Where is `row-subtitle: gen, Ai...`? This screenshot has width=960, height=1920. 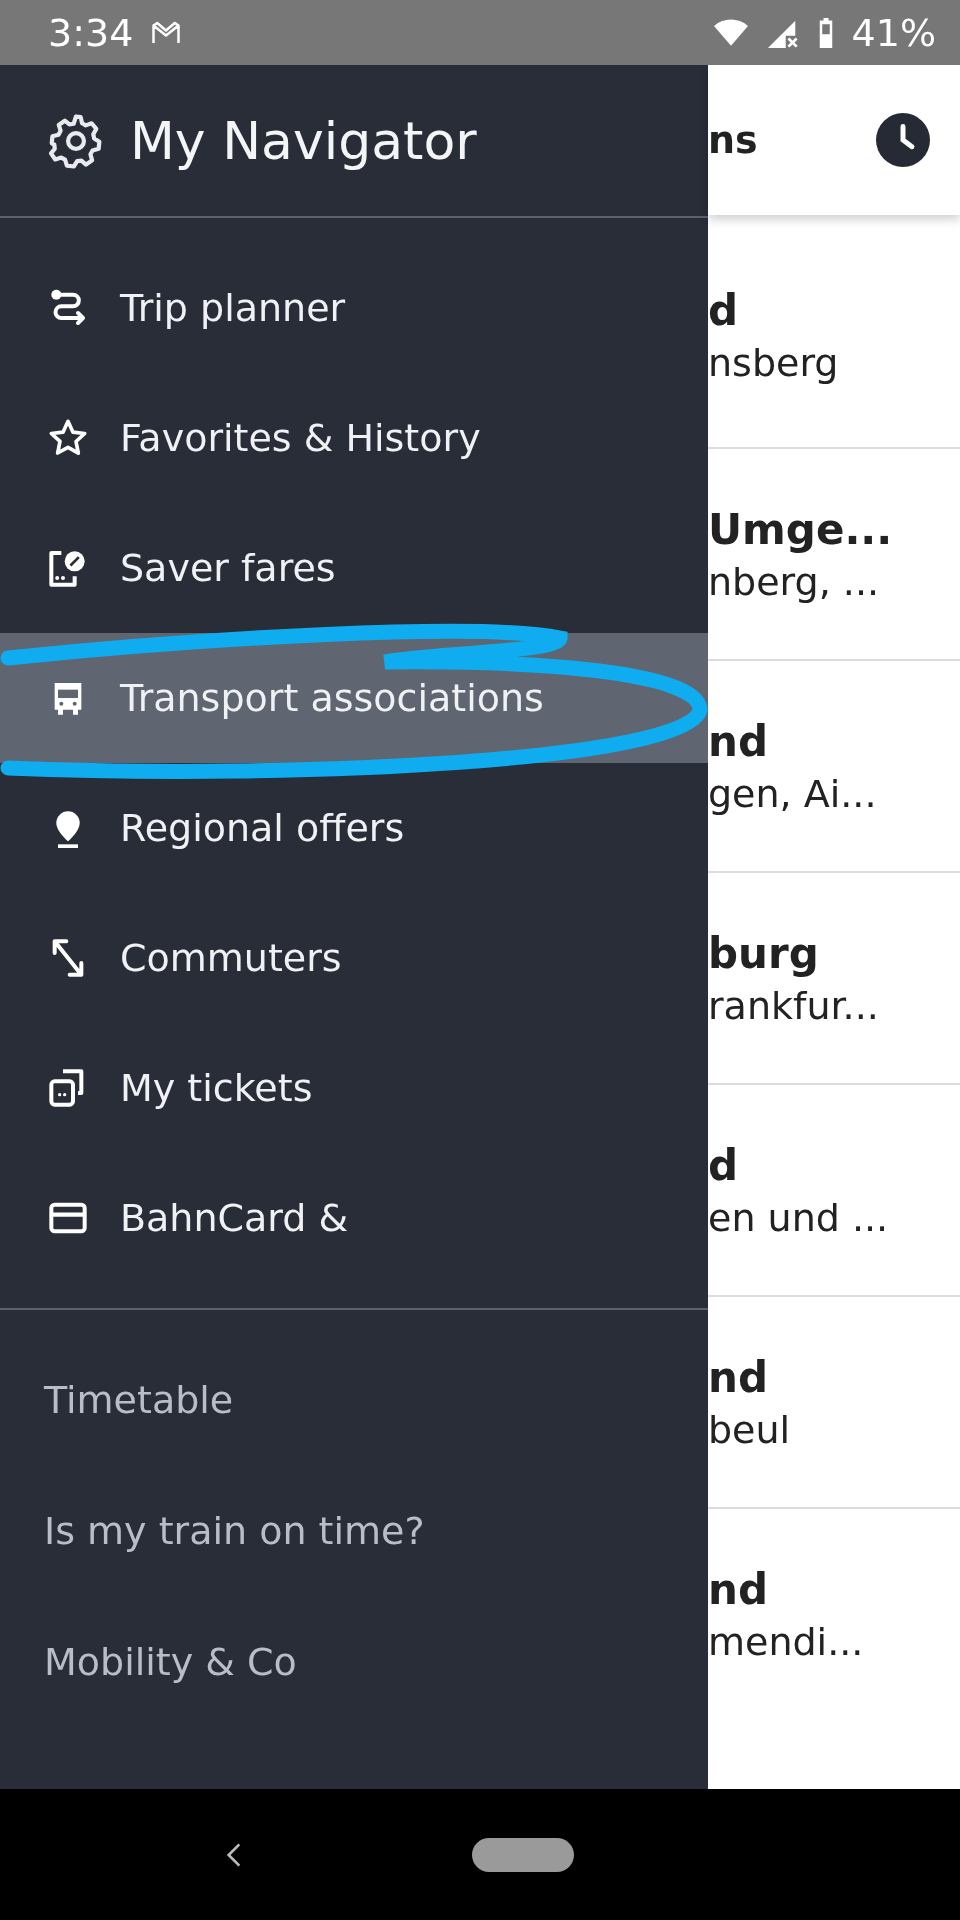 row-subtitle: gen, Ai... is located at coordinates (793, 793).